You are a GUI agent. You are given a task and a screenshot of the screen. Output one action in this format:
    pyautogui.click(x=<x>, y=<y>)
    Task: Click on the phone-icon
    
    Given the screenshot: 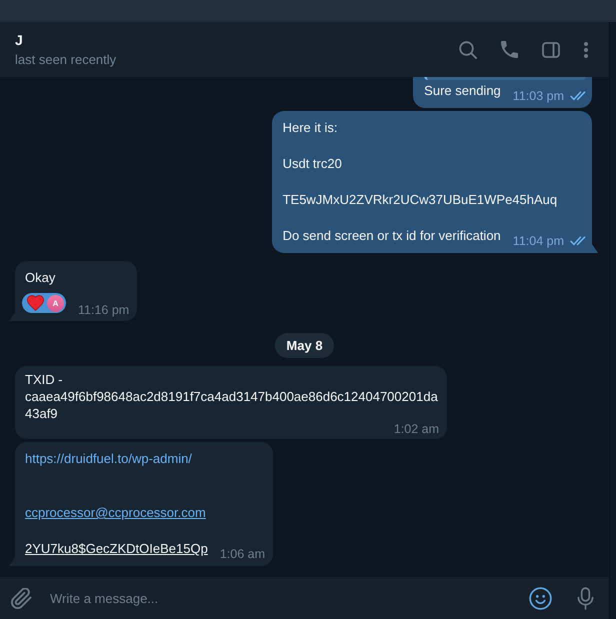 What is the action you would take?
    pyautogui.click(x=509, y=49)
    